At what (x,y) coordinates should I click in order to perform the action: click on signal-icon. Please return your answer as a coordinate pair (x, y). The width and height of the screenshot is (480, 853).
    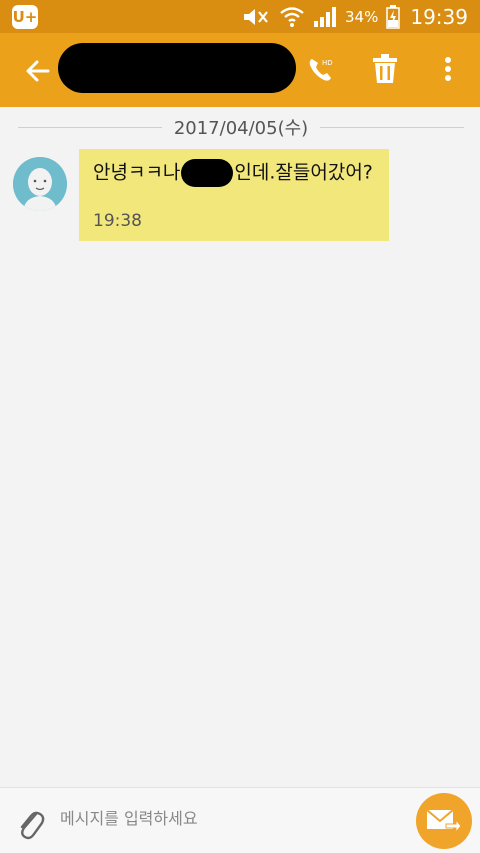
    Looking at the image, I should click on (325, 17).